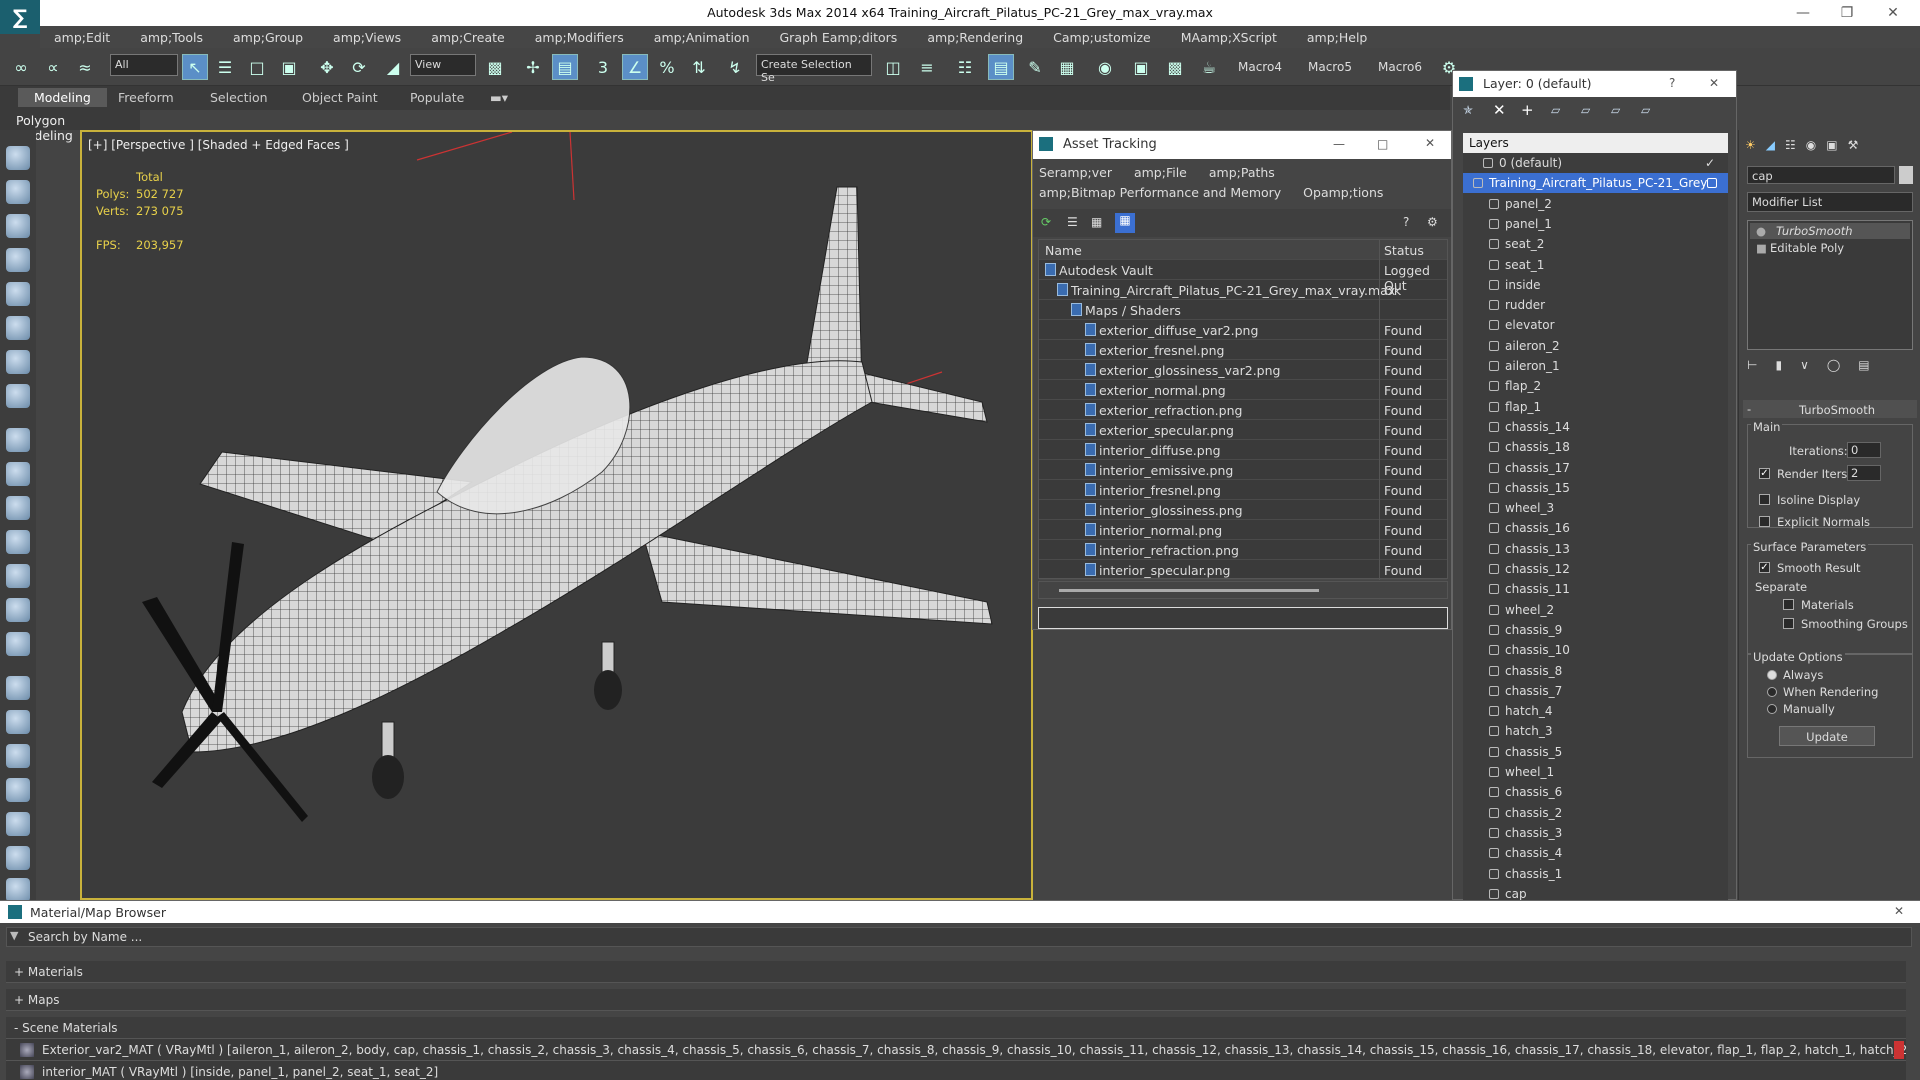 The height and width of the screenshot is (1080, 1920). What do you see at coordinates (1243, 550) in the screenshot?
I see `table-row: interior_refraction.png Found` at bounding box center [1243, 550].